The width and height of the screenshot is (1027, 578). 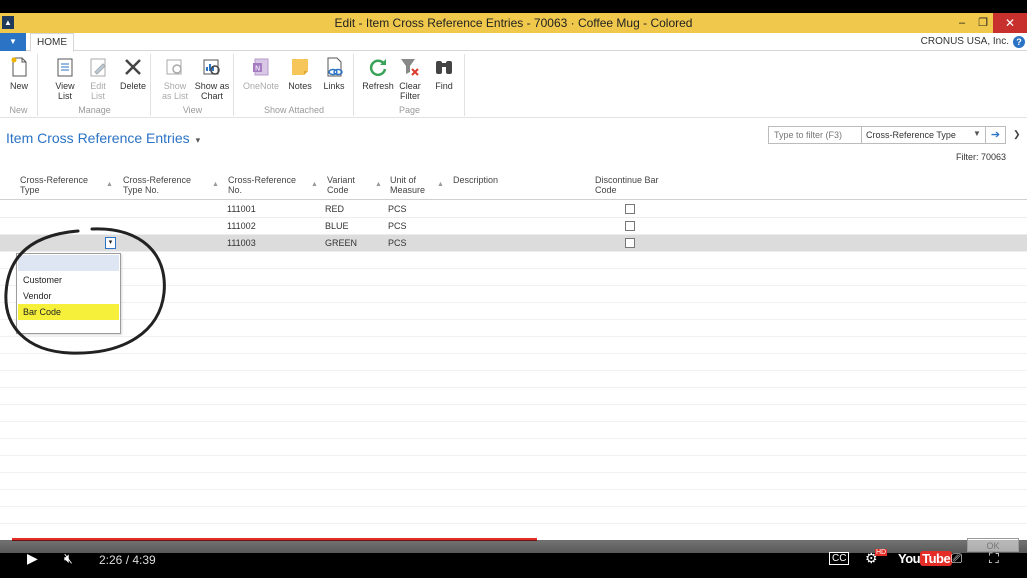 What do you see at coordinates (141, 190) in the screenshot?
I see `col-header-line: Type No.` at bounding box center [141, 190].